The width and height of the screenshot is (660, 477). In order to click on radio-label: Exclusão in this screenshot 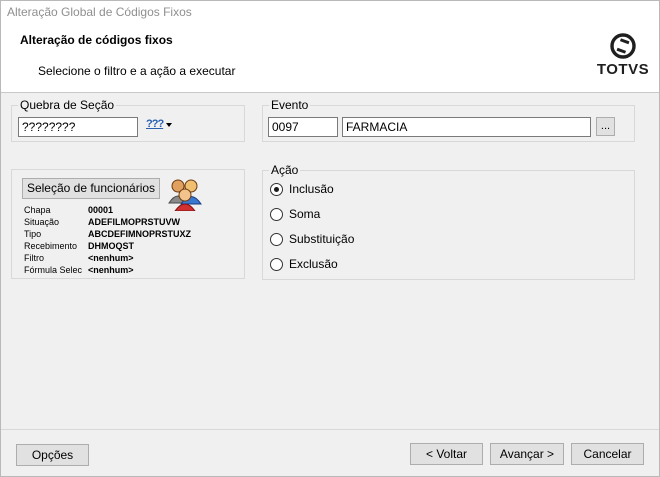, I will do `click(313, 264)`.